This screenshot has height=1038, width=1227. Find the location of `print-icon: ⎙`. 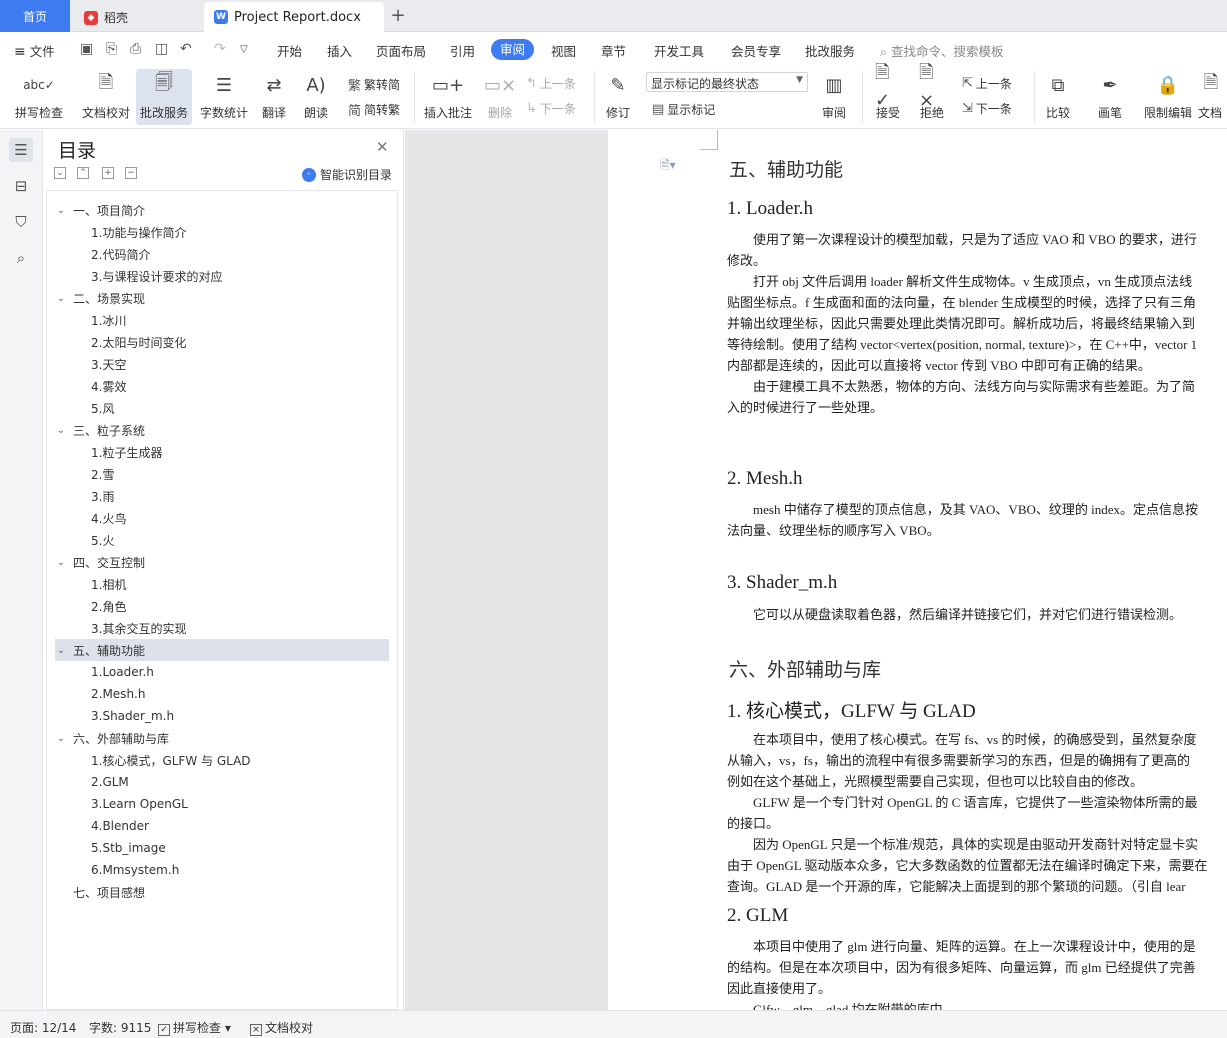

print-icon: ⎙ is located at coordinates (135, 49).